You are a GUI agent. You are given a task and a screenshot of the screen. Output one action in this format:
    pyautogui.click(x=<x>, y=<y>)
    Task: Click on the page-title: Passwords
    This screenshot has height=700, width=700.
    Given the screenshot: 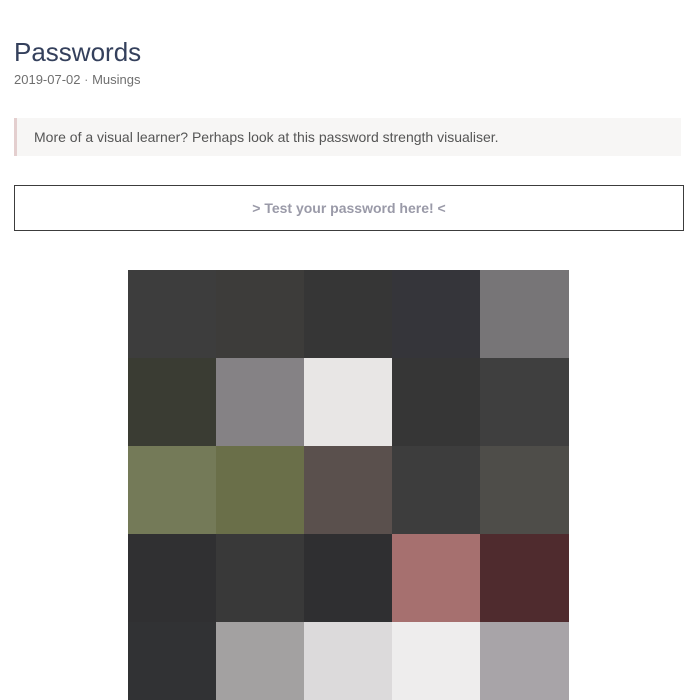 What is the action you would take?
    pyautogui.click(x=78, y=52)
    